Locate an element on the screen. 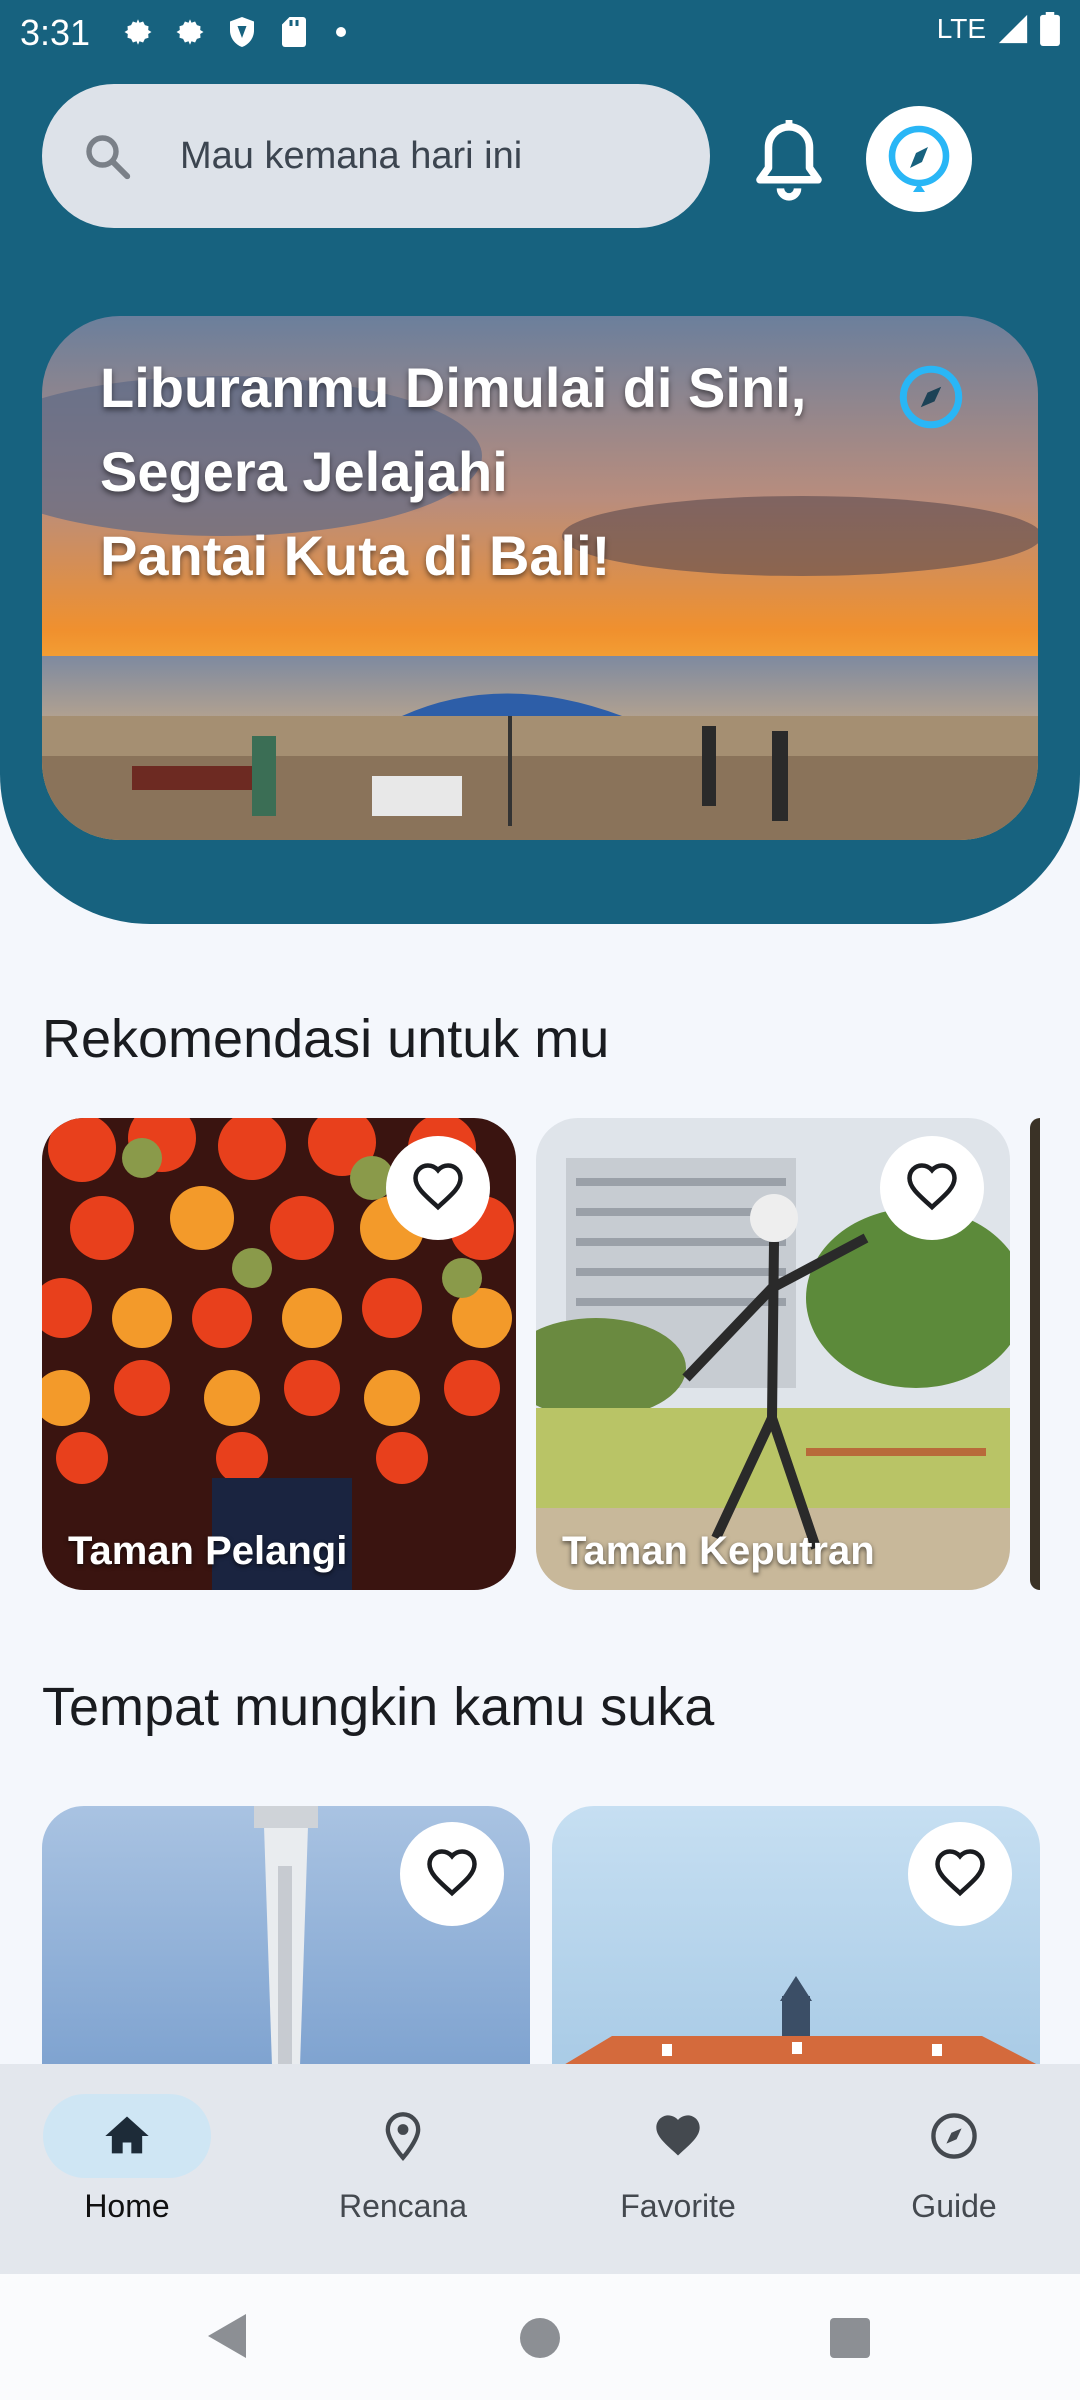  nav-active-indicator is located at coordinates (127, 2136).